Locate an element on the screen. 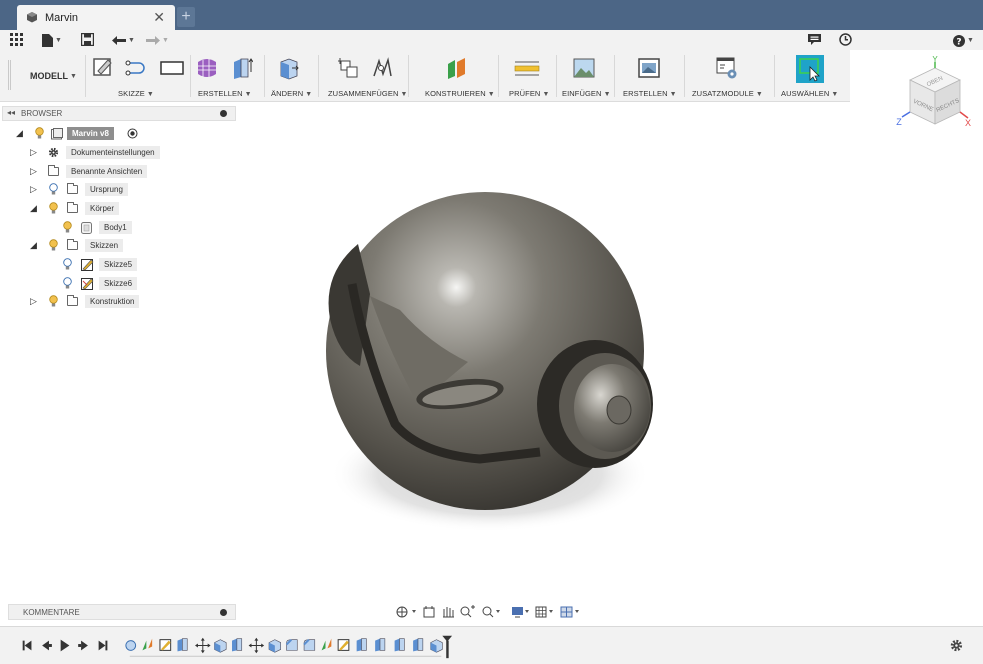 The image size is (983, 664). browser-pin-icon is located at coordinates (223, 113).